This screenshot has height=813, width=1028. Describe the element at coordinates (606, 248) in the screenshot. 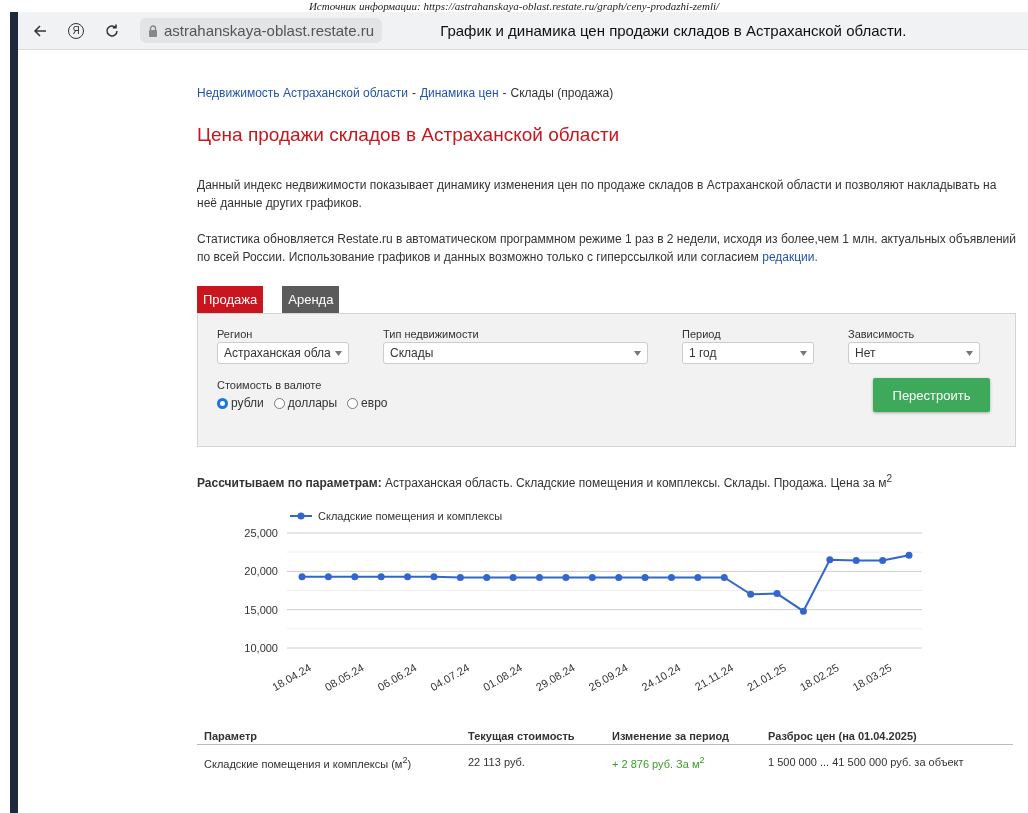

I see `stats-paragraph: Статистика обновляется Restate.ru в автоматическом программном режиме 1 раз в 2 недели, исходя из более,чем 1 млн. актуальных объявлений по всей России. Использование графиков и данных возможно только с гиперссылкой или согласием редакции.` at that location.